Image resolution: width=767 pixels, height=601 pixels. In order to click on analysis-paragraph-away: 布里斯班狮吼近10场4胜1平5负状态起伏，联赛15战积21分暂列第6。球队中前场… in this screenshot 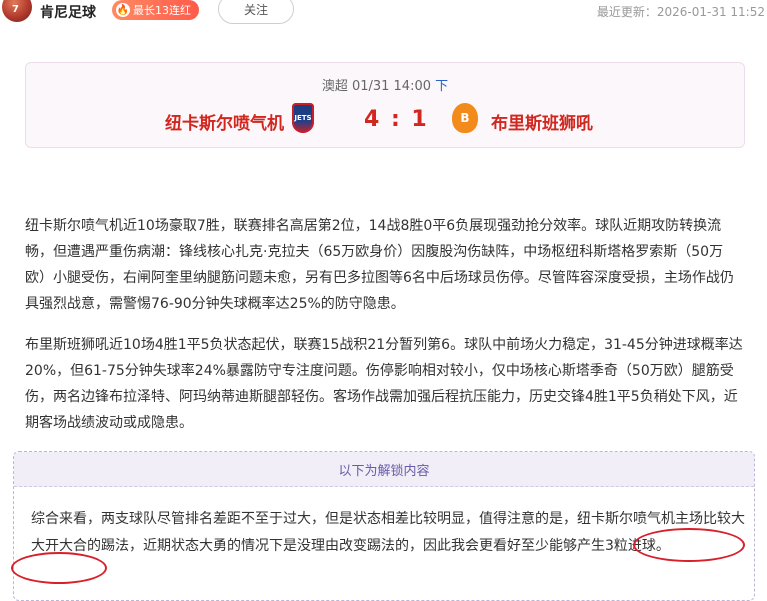, I will do `click(384, 384)`.